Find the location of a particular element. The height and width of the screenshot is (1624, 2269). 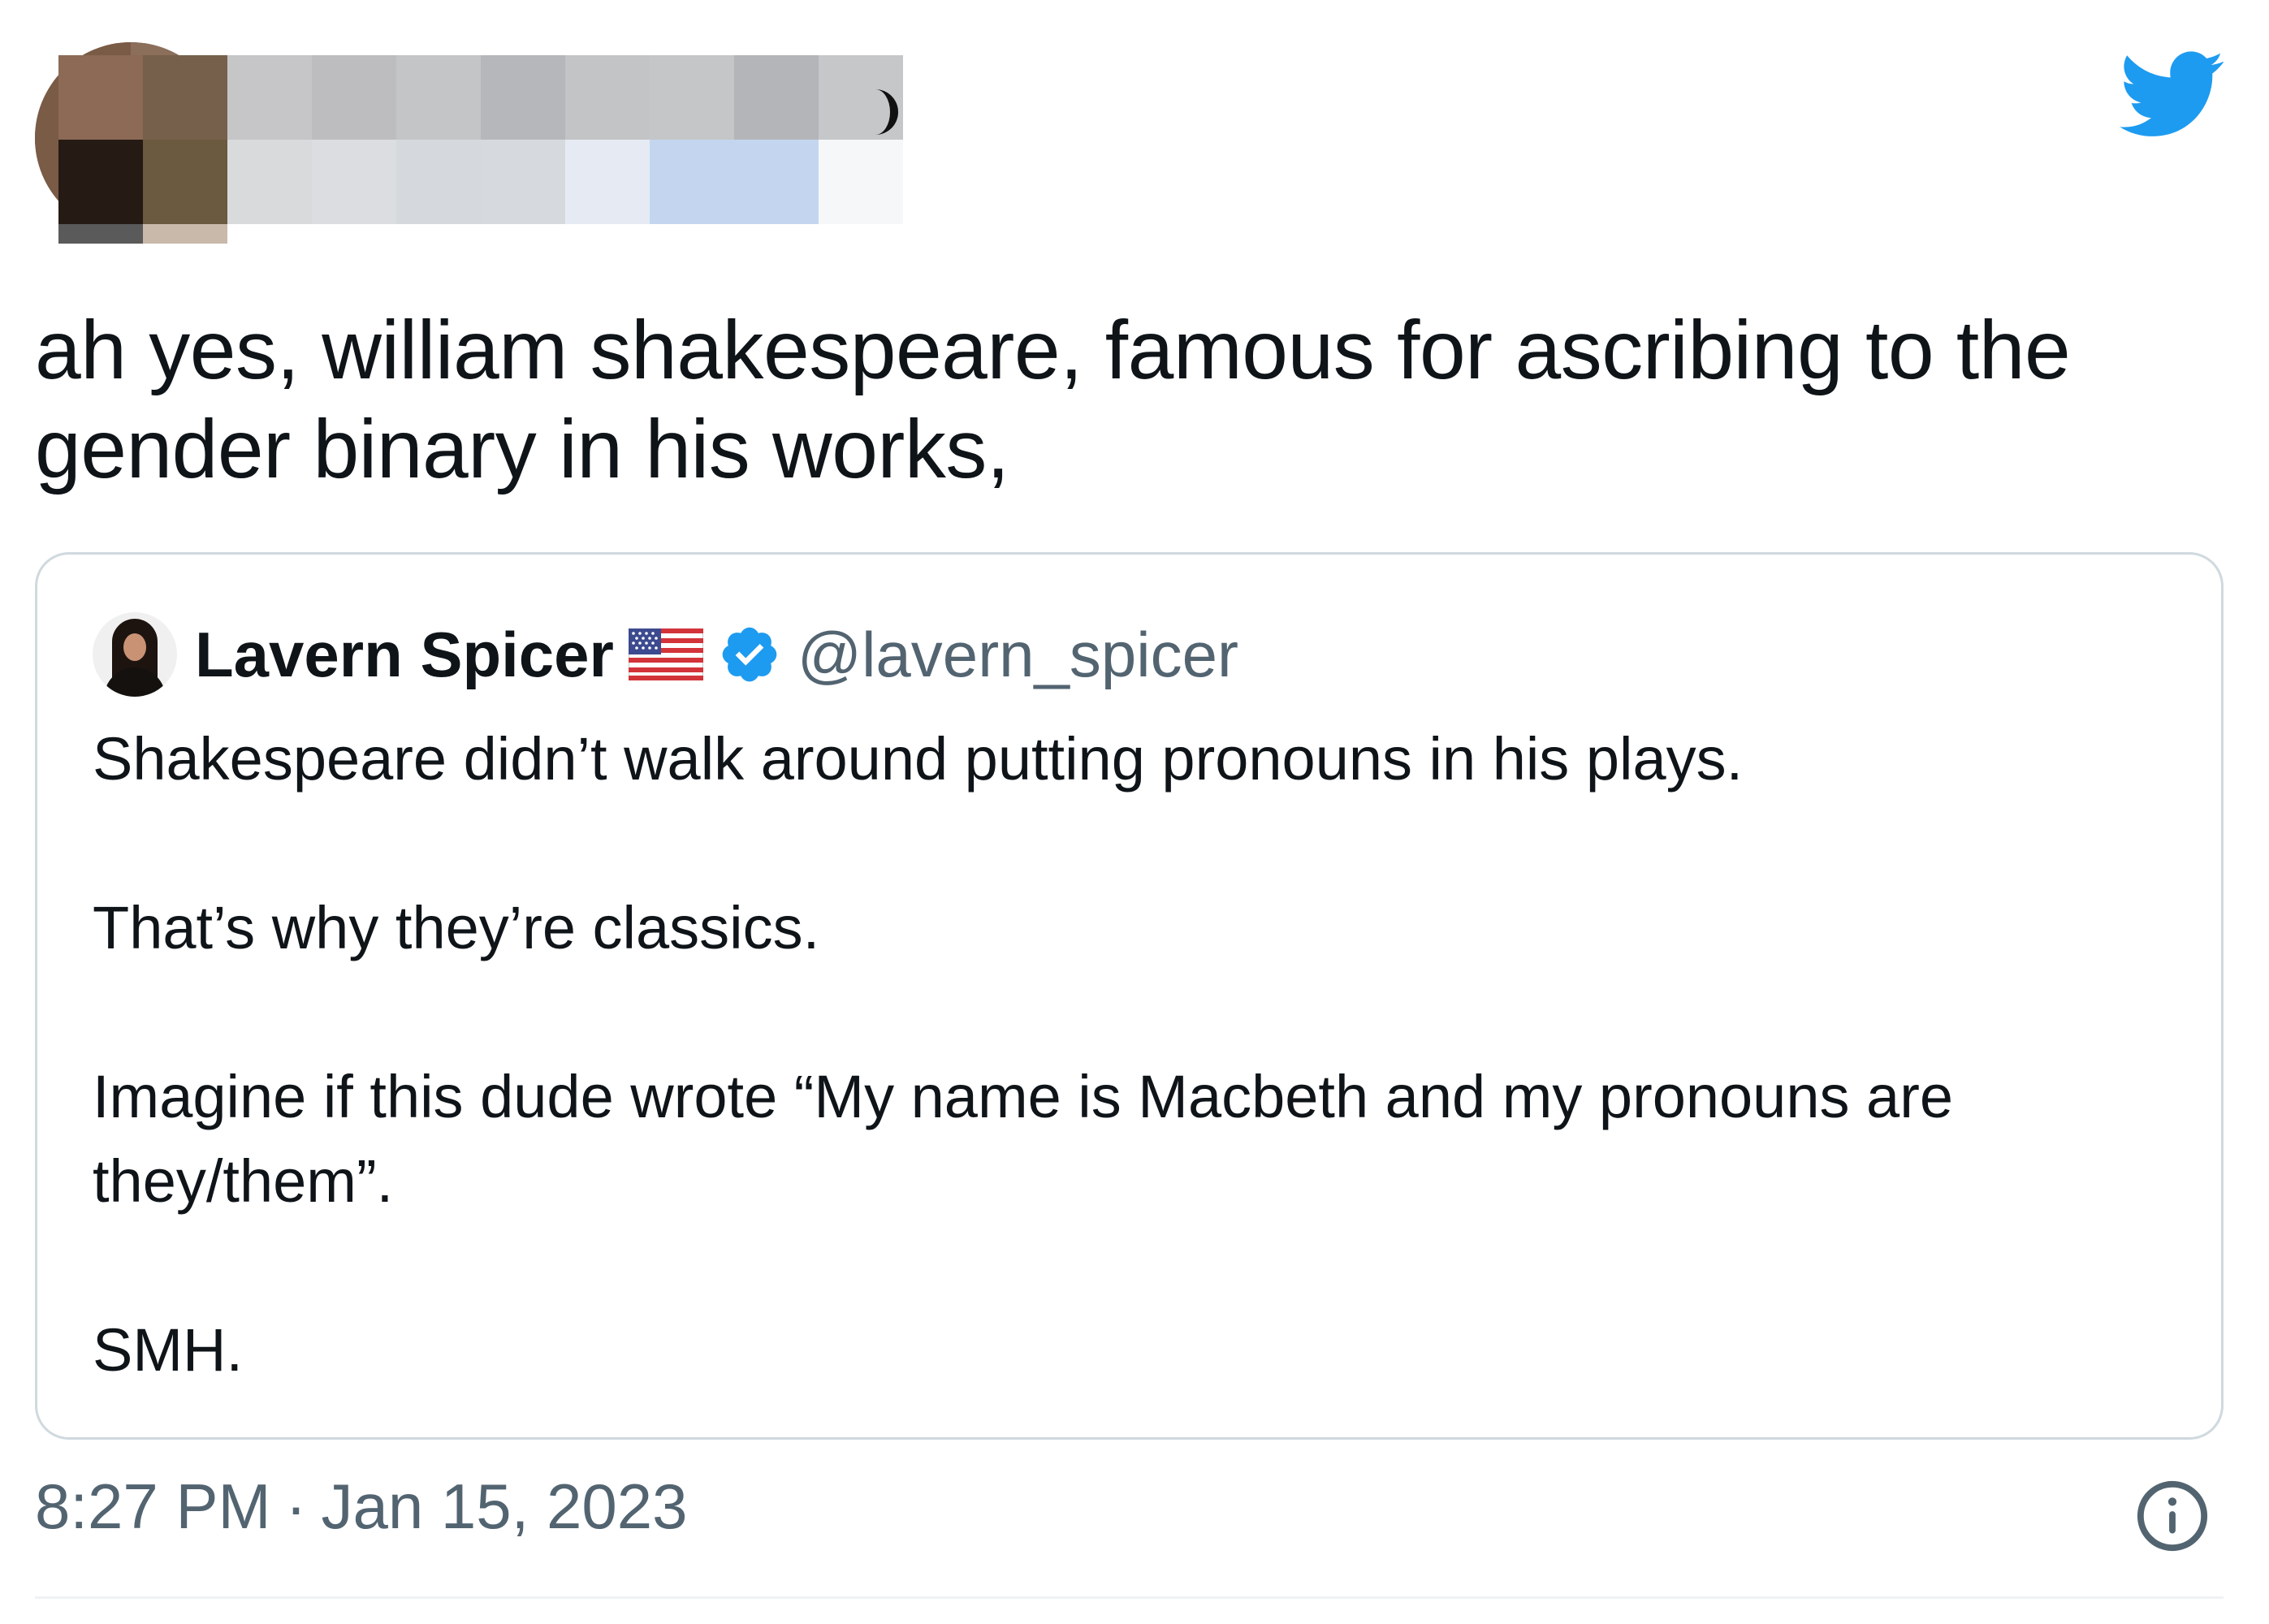

tweet-timestamp: 8:27 PM · Jan 15, 2023 is located at coordinates (362, 1507).